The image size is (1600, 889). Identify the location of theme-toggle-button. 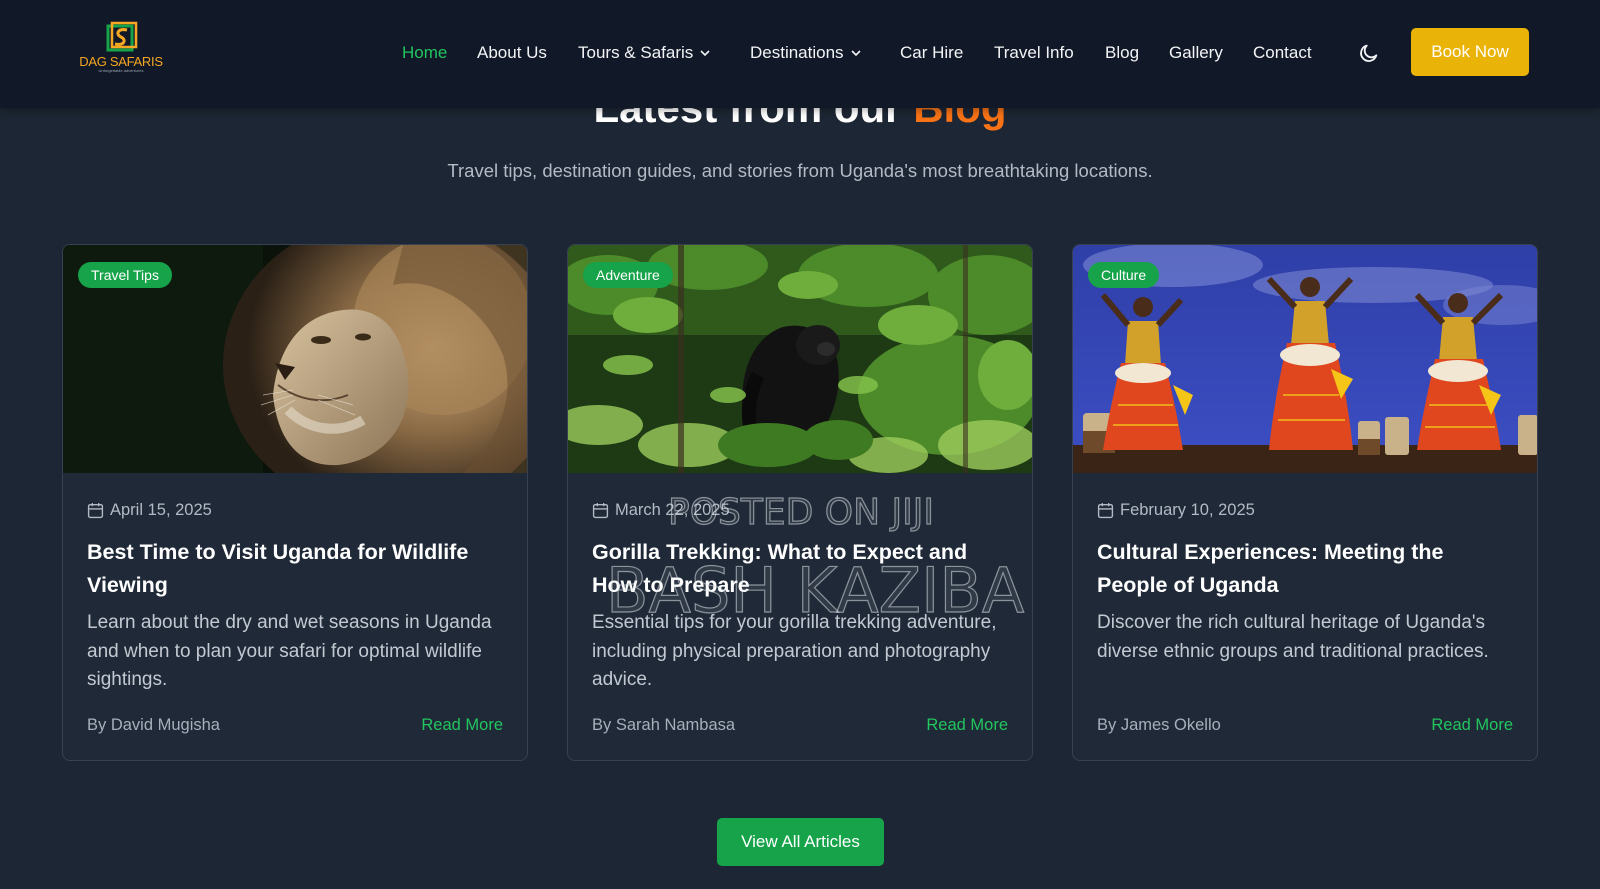
(1369, 53).